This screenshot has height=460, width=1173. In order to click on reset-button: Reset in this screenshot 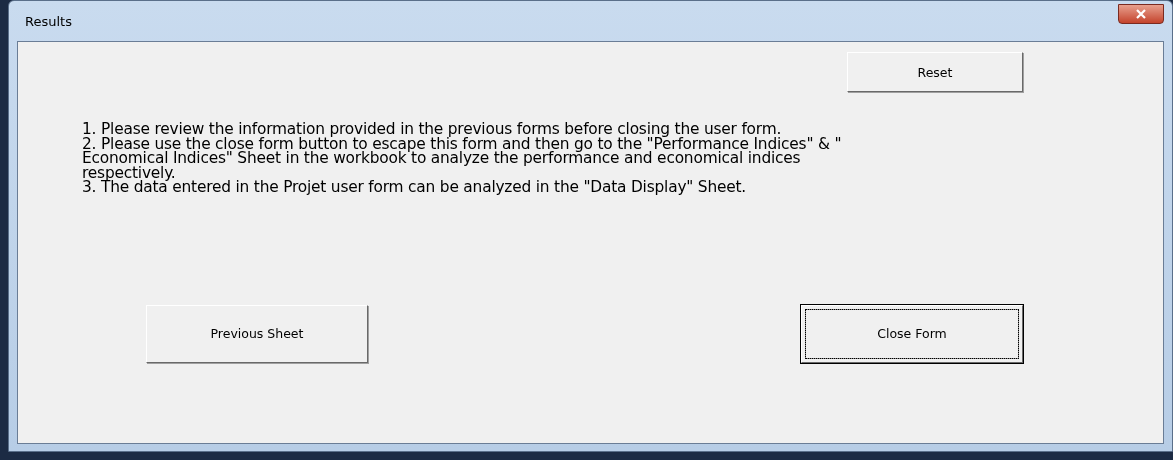, I will do `click(935, 72)`.